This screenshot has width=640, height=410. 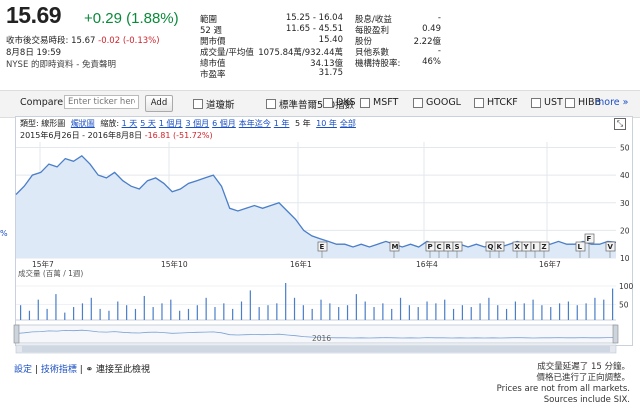 I want to click on indicators-link: 技術指標, so click(x=59, y=370).